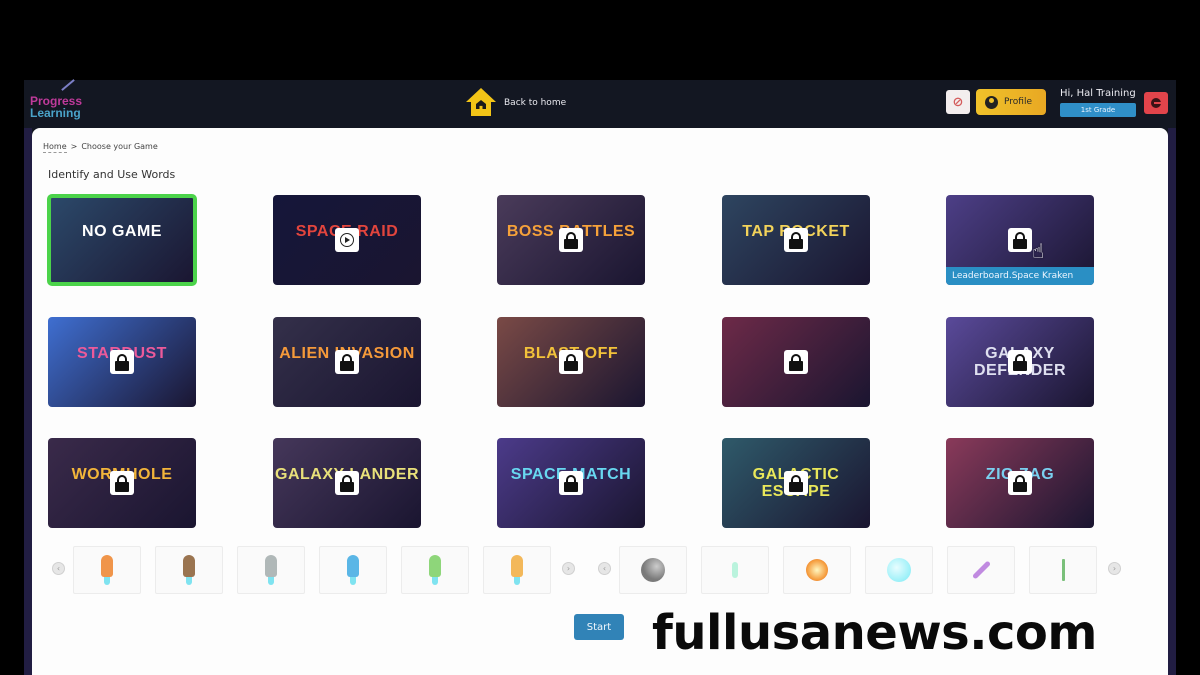  Describe the element at coordinates (119, 146) in the screenshot. I see `breadcrumb-current: Choose your Game` at that location.